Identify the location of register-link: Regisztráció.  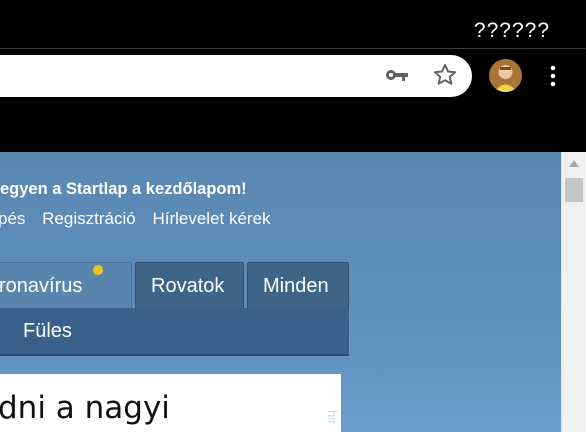
(89, 218).